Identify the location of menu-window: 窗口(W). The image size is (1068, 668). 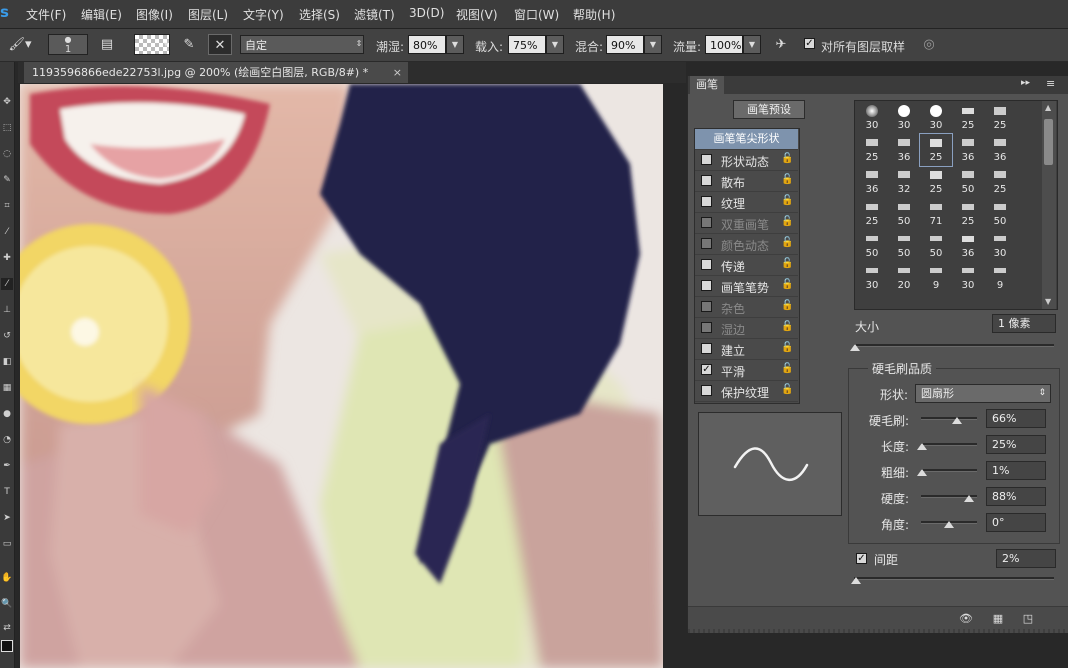
(536, 14).